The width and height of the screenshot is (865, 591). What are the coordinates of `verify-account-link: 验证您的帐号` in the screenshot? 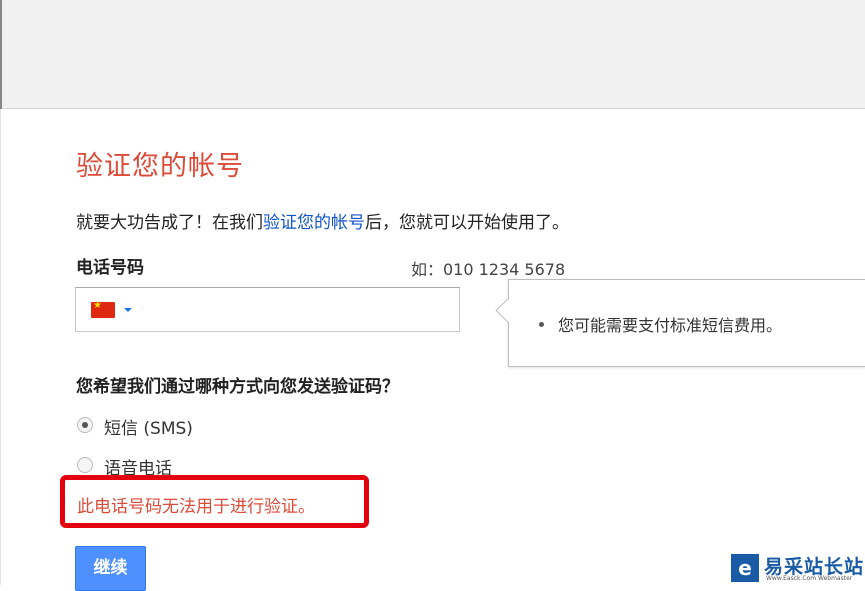 It's located at (314, 223).